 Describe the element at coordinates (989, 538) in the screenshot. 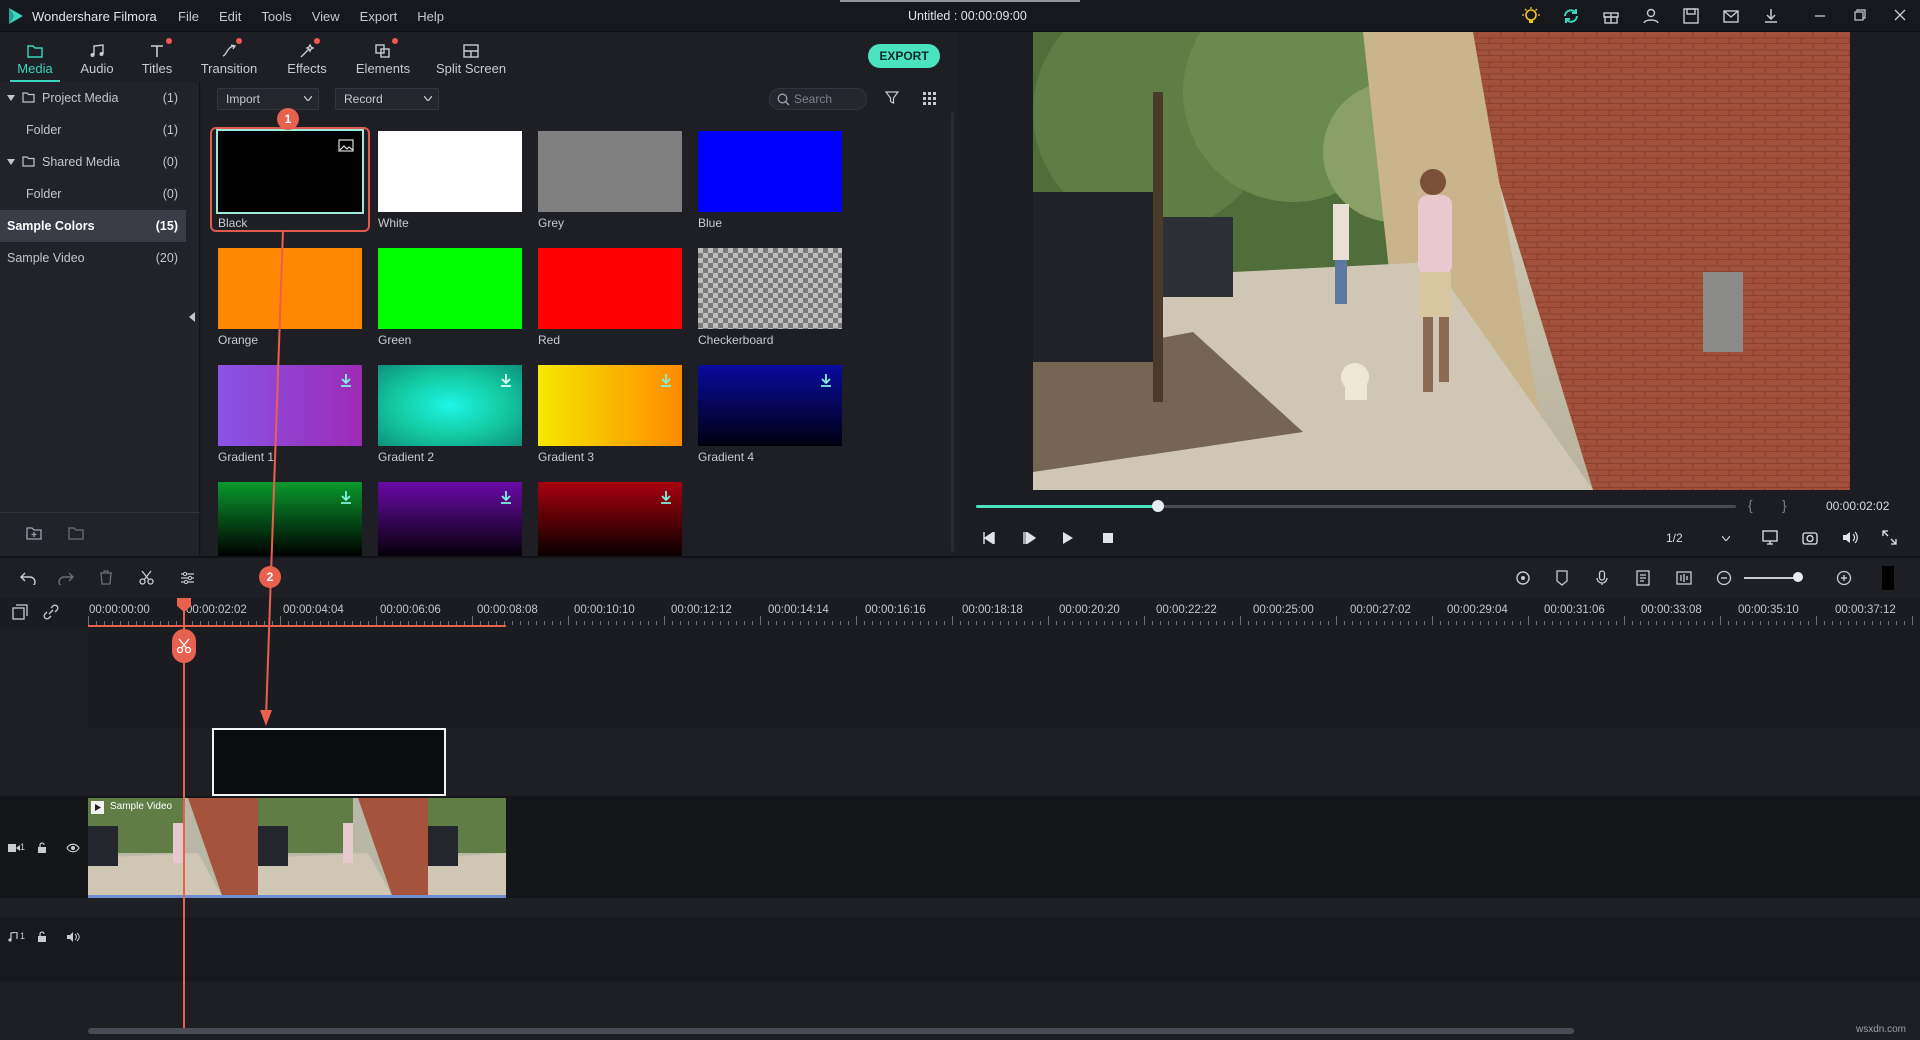

I see `previous-frame-icon` at that location.